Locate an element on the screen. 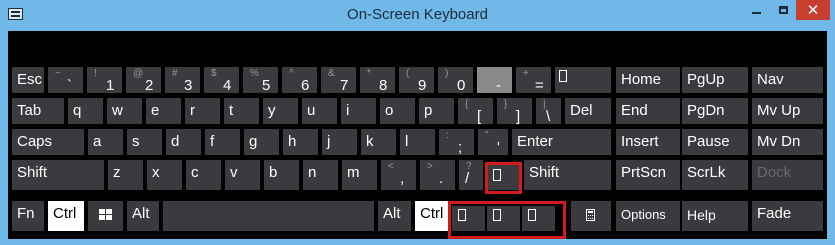 The height and width of the screenshot is (245, 835). key-period: >. is located at coordinates (437, 175).